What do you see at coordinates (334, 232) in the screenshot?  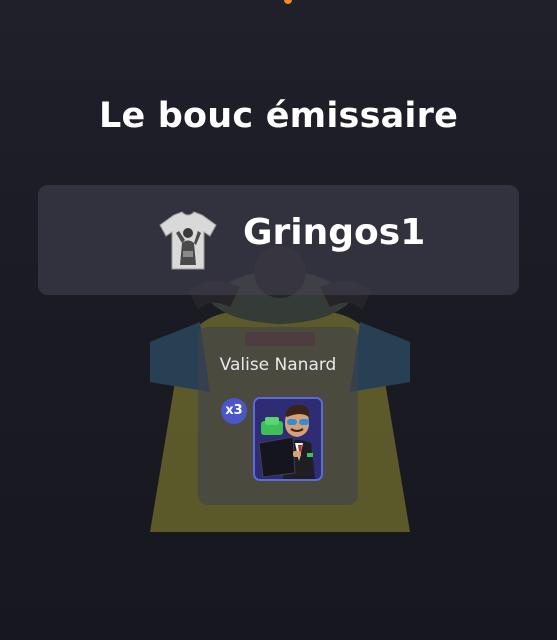 I see `player-name: Gringos1` at bounding box center [334, 232].